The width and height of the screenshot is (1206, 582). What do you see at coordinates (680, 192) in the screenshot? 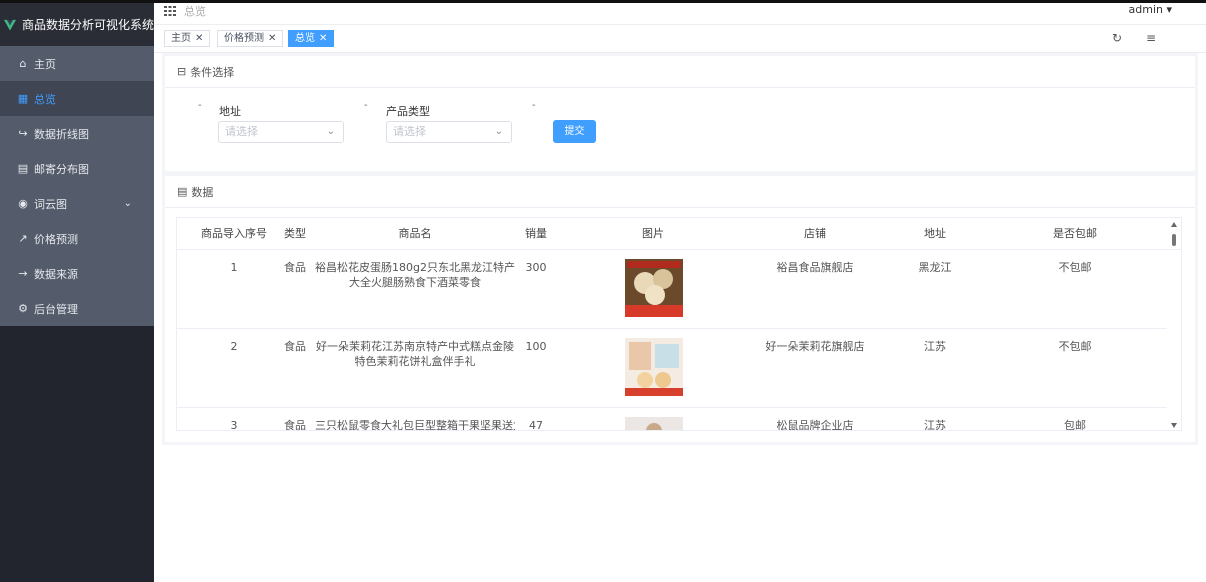
I see `data-card-header: ▤ 数据` at bounding box center [680, 192].